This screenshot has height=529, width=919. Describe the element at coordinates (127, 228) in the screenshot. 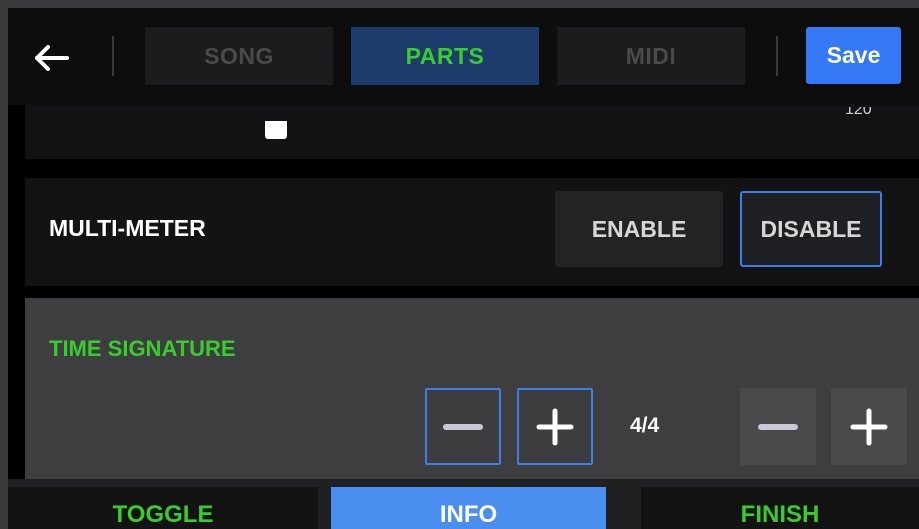

I see `multi-meter-label: MULTI-METER` at that location.